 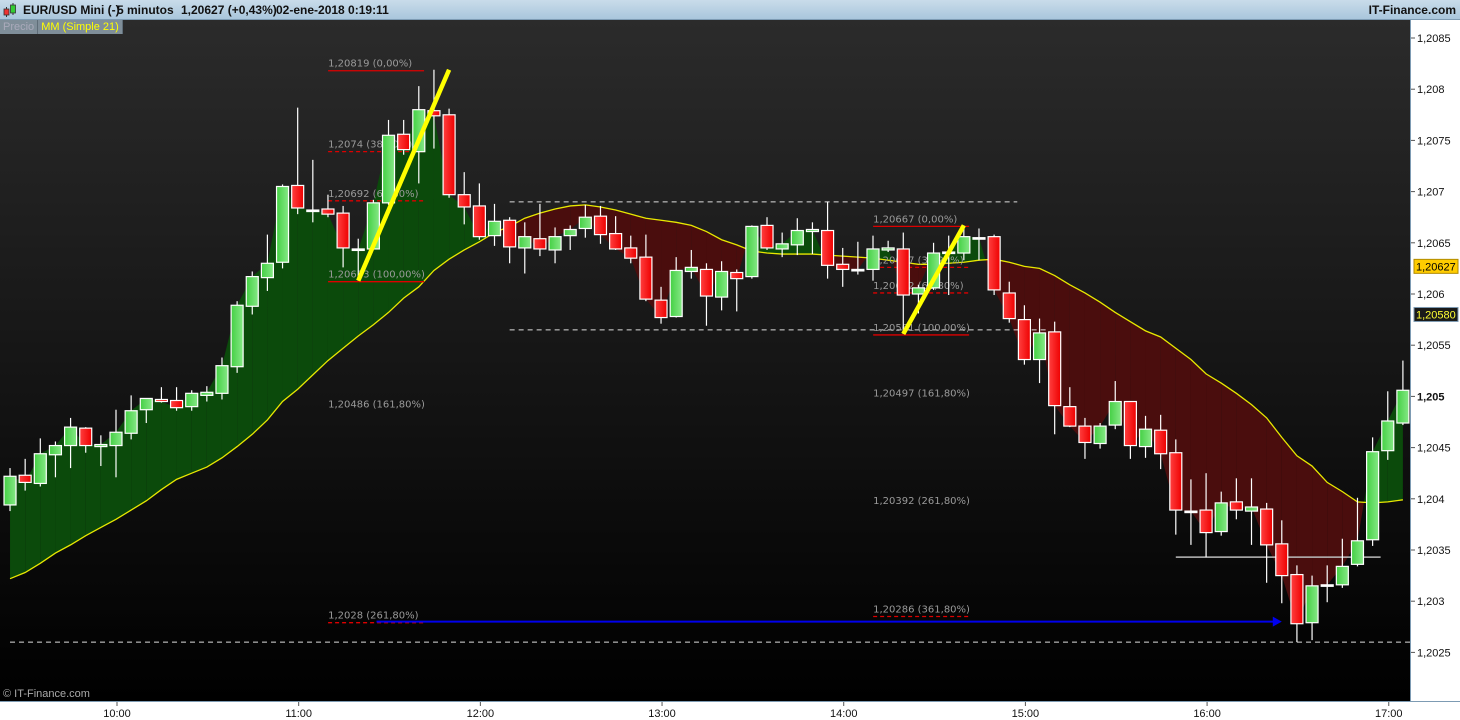 What do you see at coordinates (1434, 39) in the screenshot?
I see `y-tick-label: 1,2085` at bounding box center [1434, 39].